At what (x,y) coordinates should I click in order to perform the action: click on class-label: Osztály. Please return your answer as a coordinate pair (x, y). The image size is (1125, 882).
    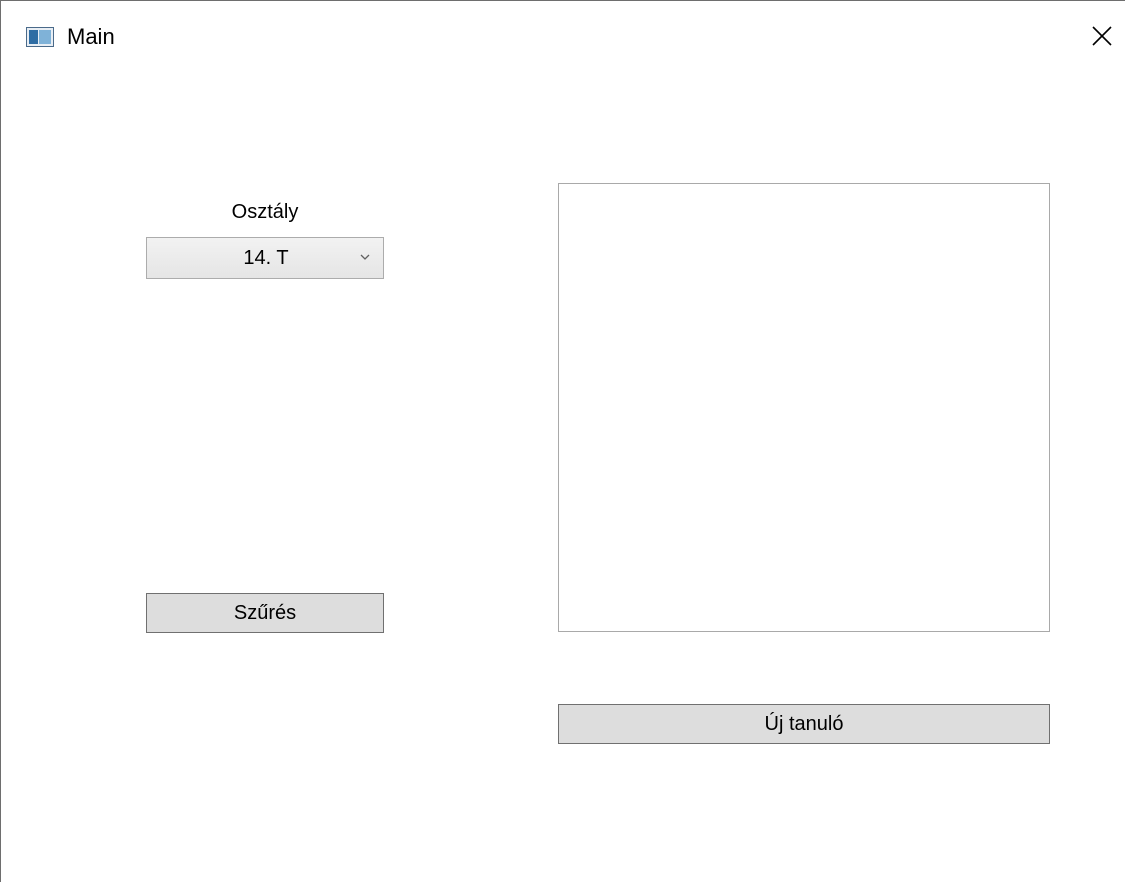
    Looking at the image, I should click on (265, 212).